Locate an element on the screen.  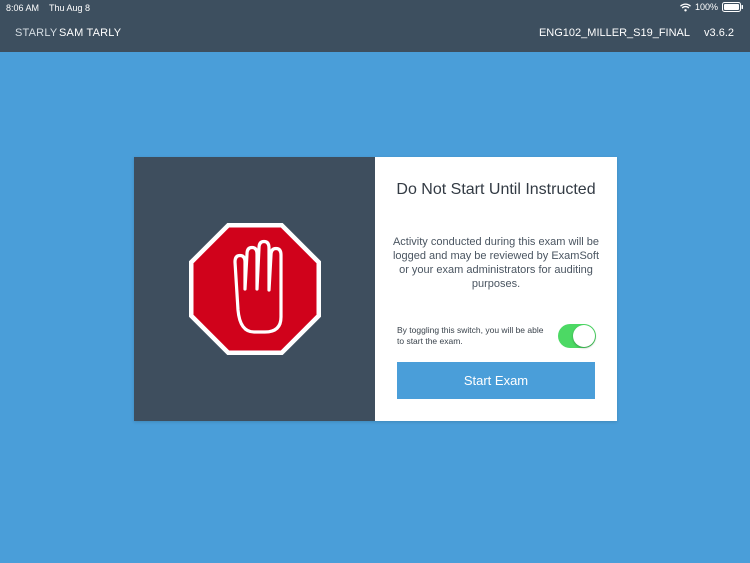
exam-code: ENG102_MILLER_S19_FINAL is located at coordinates (614, 33).